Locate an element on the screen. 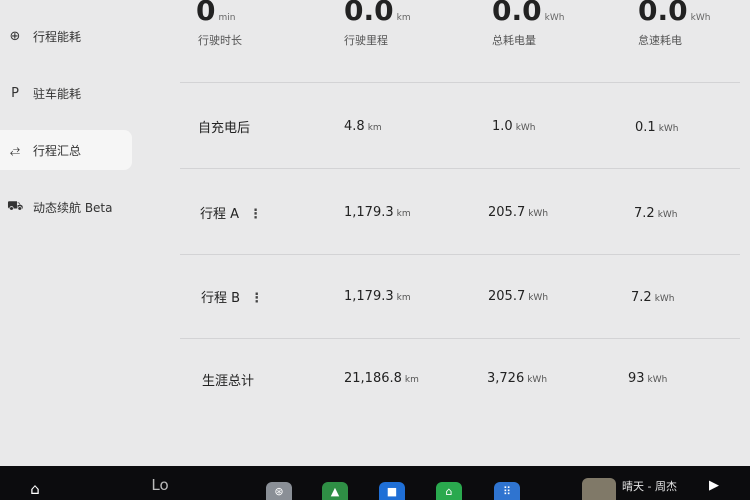 This screenshot has width=750, height=500. drive-duration-caption: 行驶时长 is located at coordinates (220, 40).